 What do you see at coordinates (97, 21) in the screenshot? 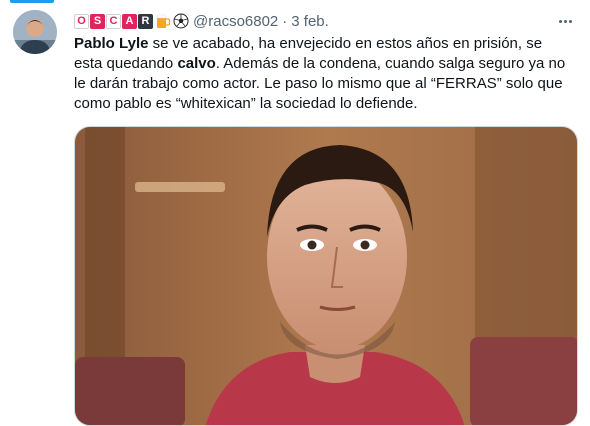
I see `name-letter-tile: S` at bounding box center [97, 21].